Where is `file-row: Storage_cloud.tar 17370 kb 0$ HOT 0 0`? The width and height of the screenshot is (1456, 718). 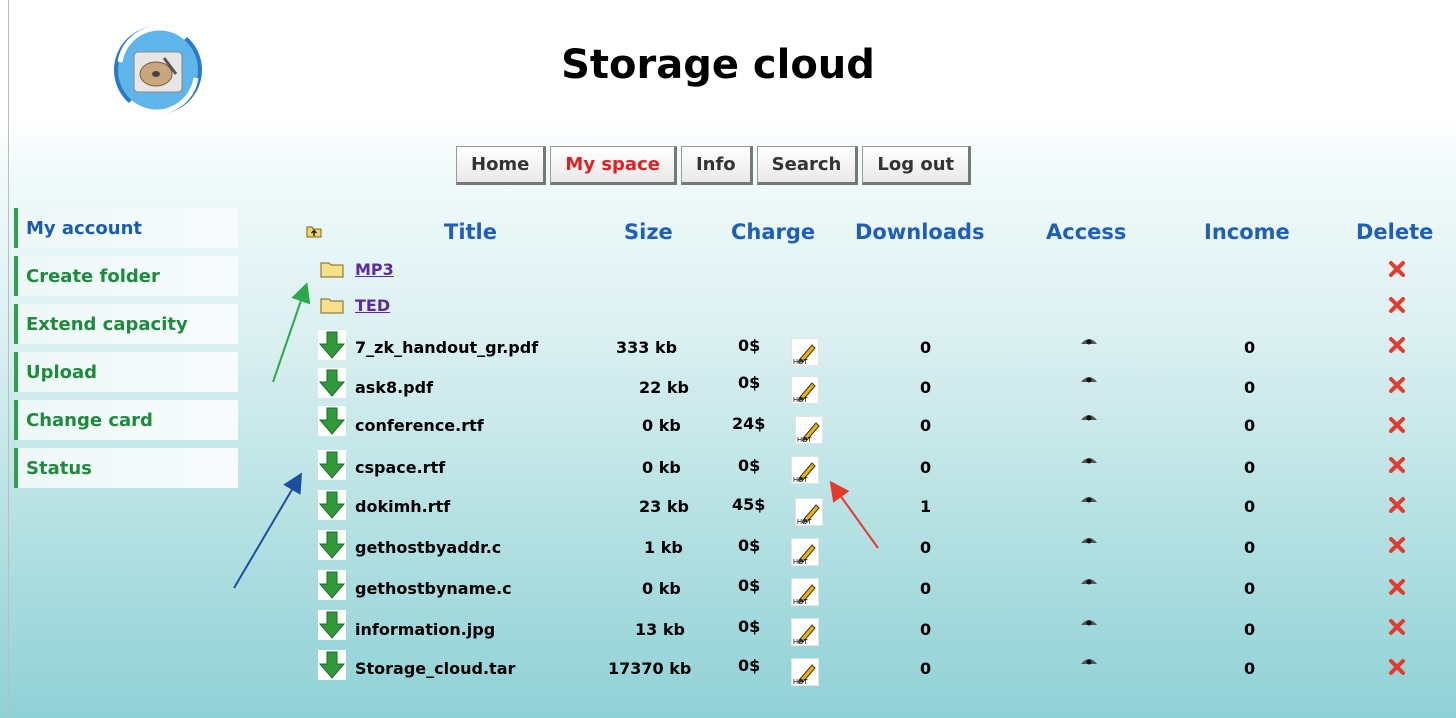 file-row: Storage_cloud.tar 17370 kb 0$ HOT 0 0 is located at coordinates (728, 673).